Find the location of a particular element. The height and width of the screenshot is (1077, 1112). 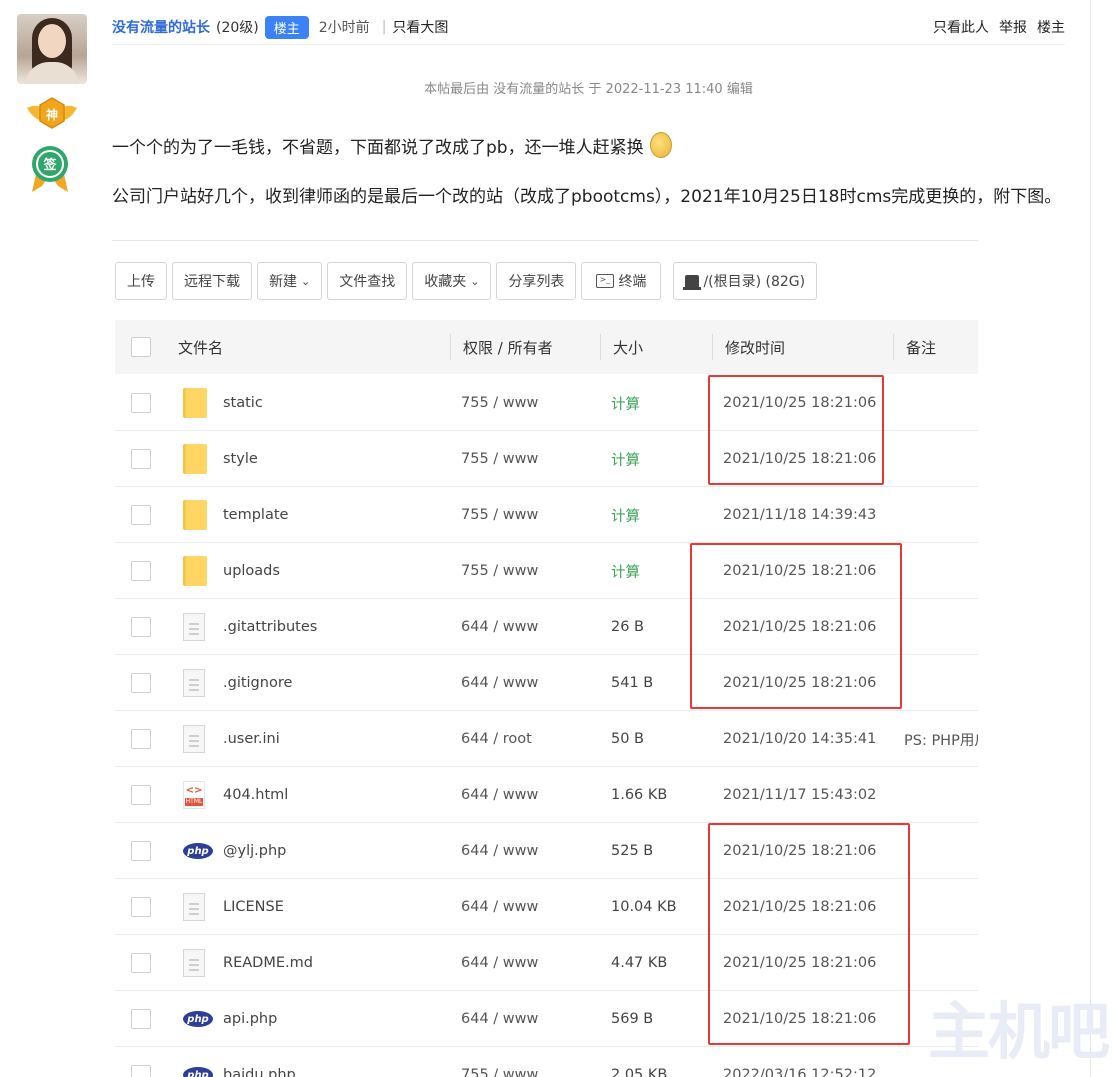

select-all-checkbox is located at coordinates (141, 347).